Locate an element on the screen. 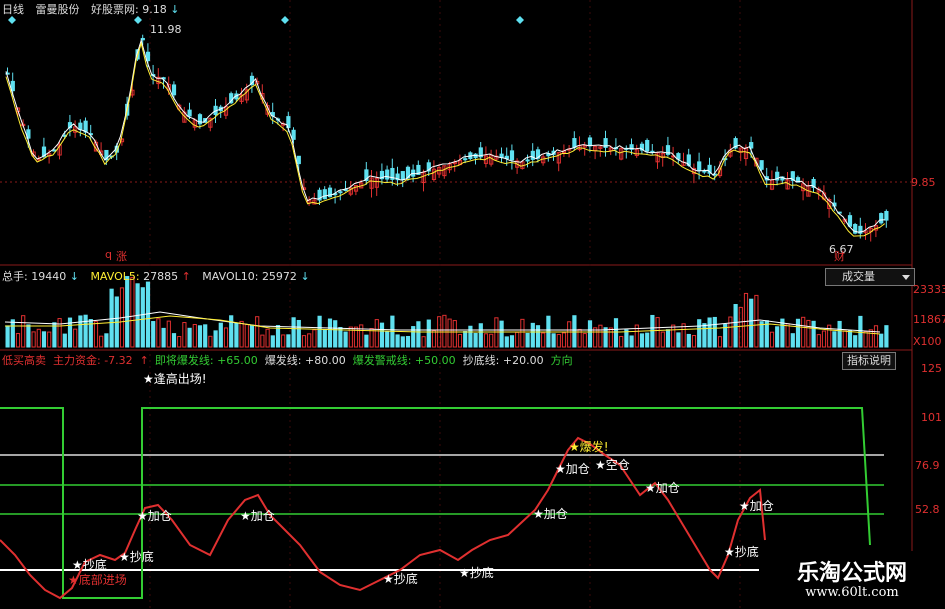 This screenshot has width=945, height=609. indicator-help-button: 指标说明 is located at coordinates (869, 361).